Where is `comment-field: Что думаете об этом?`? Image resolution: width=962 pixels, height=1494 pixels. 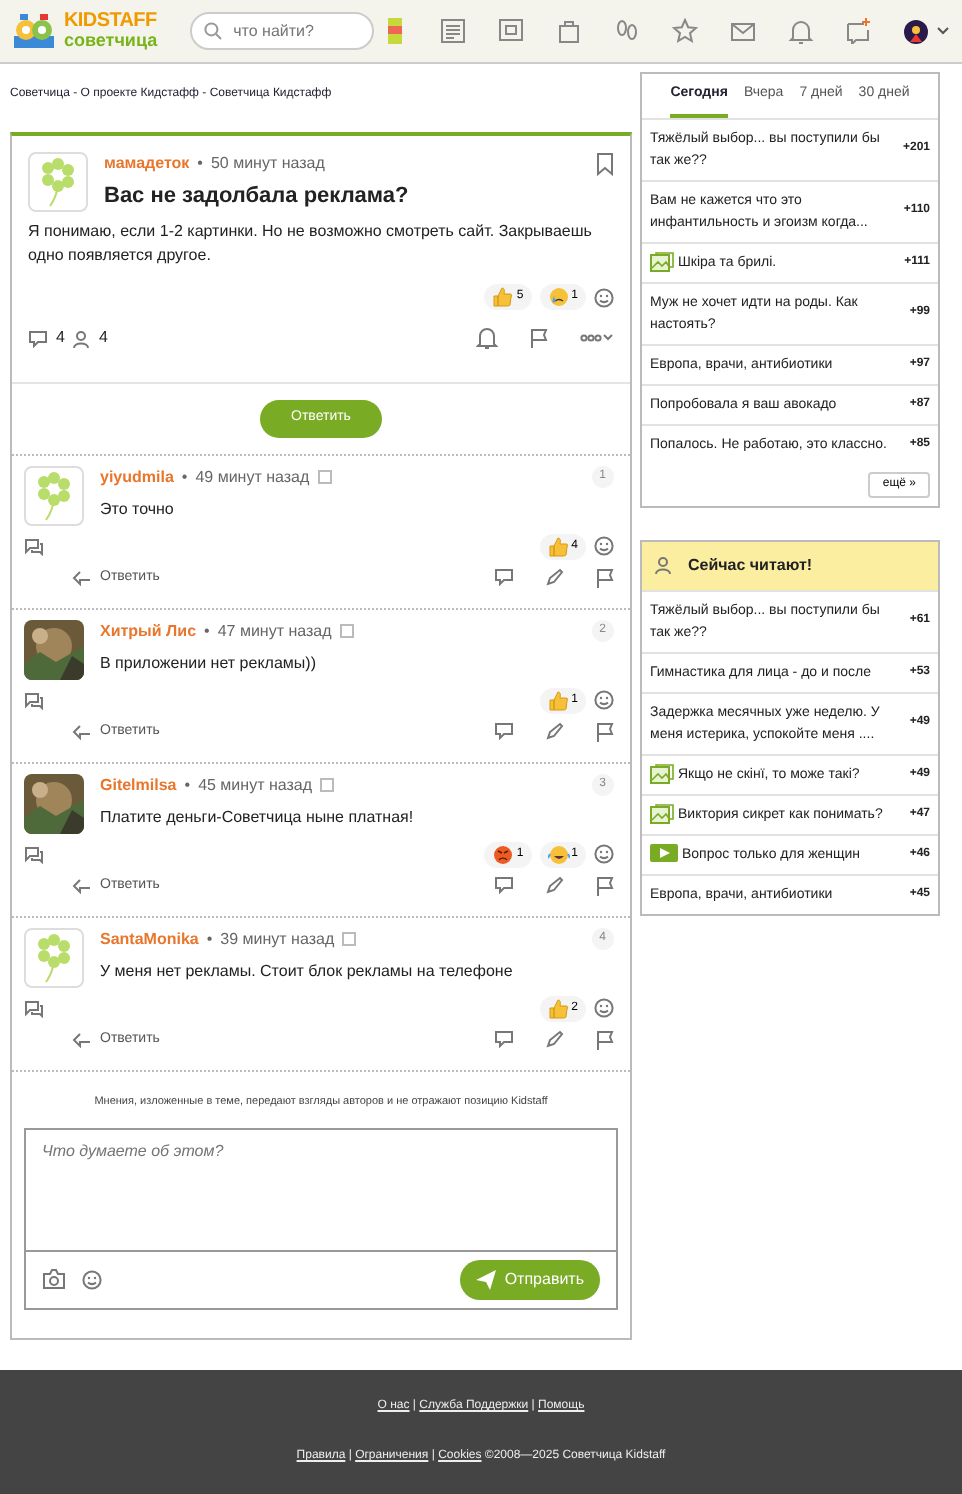 comment-field: Что думаете об этом? is located at coordinates (321, 1189).